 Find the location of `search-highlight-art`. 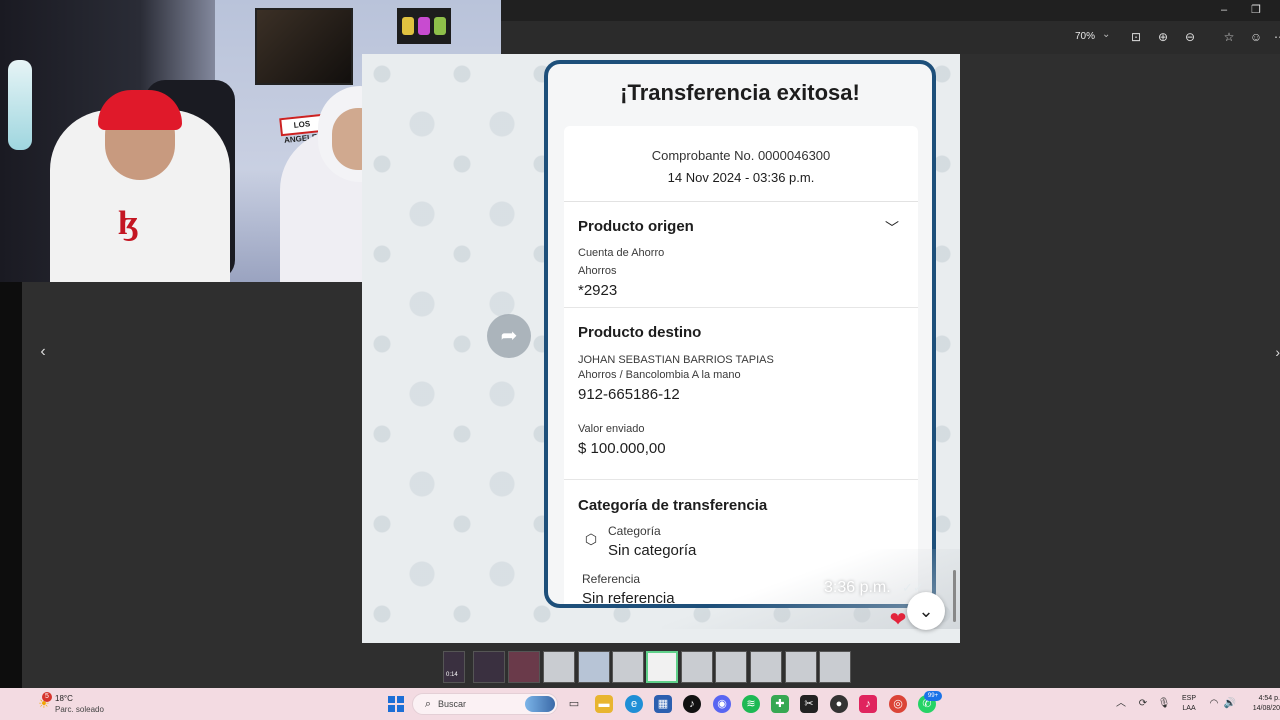

search-highlight-art is located at coordinates (540, 704).